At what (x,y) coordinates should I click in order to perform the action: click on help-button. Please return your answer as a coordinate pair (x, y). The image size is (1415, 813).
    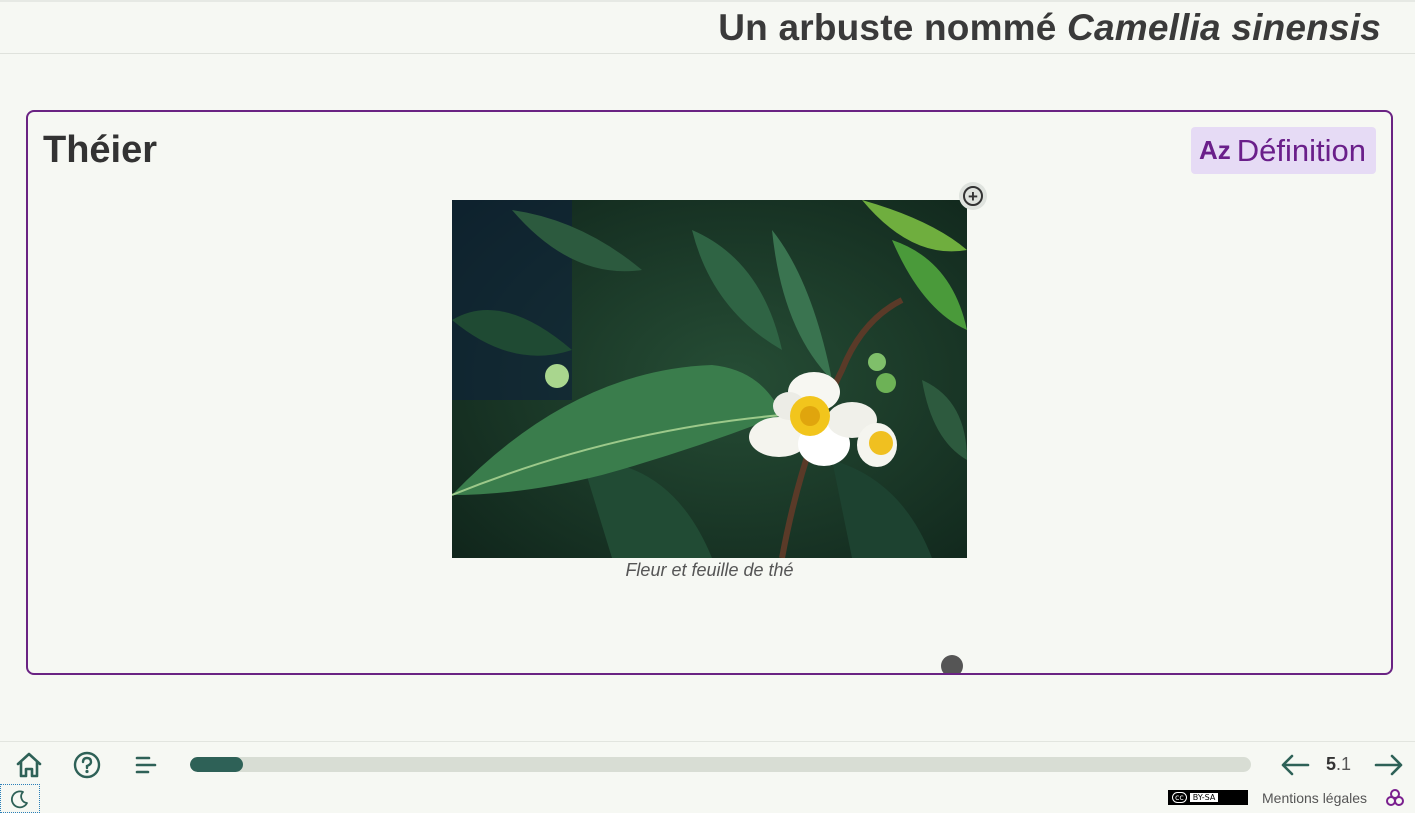
    Looking at the image, I should click on (87, 765).